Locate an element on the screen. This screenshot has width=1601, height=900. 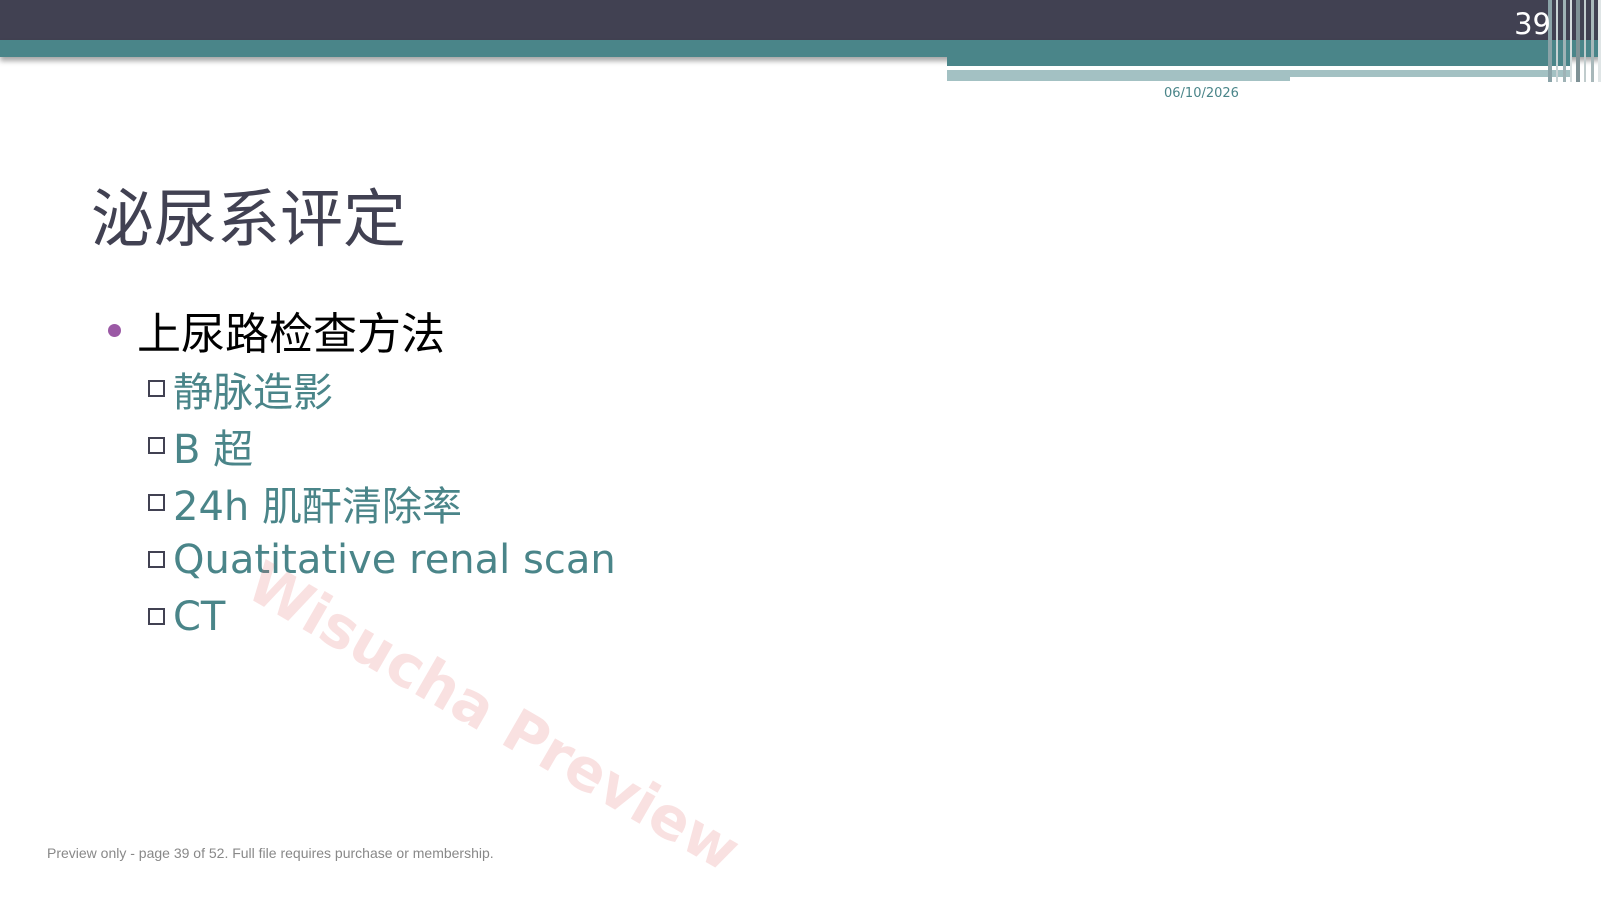
header-accent-band is located at coordinates (800, 48).